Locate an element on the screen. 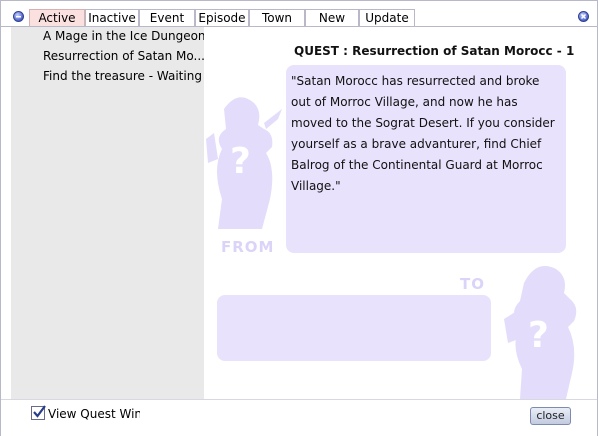 This screenshot has width=598, height=436. tab-episode: Episode is located at coordinates (222, 18).